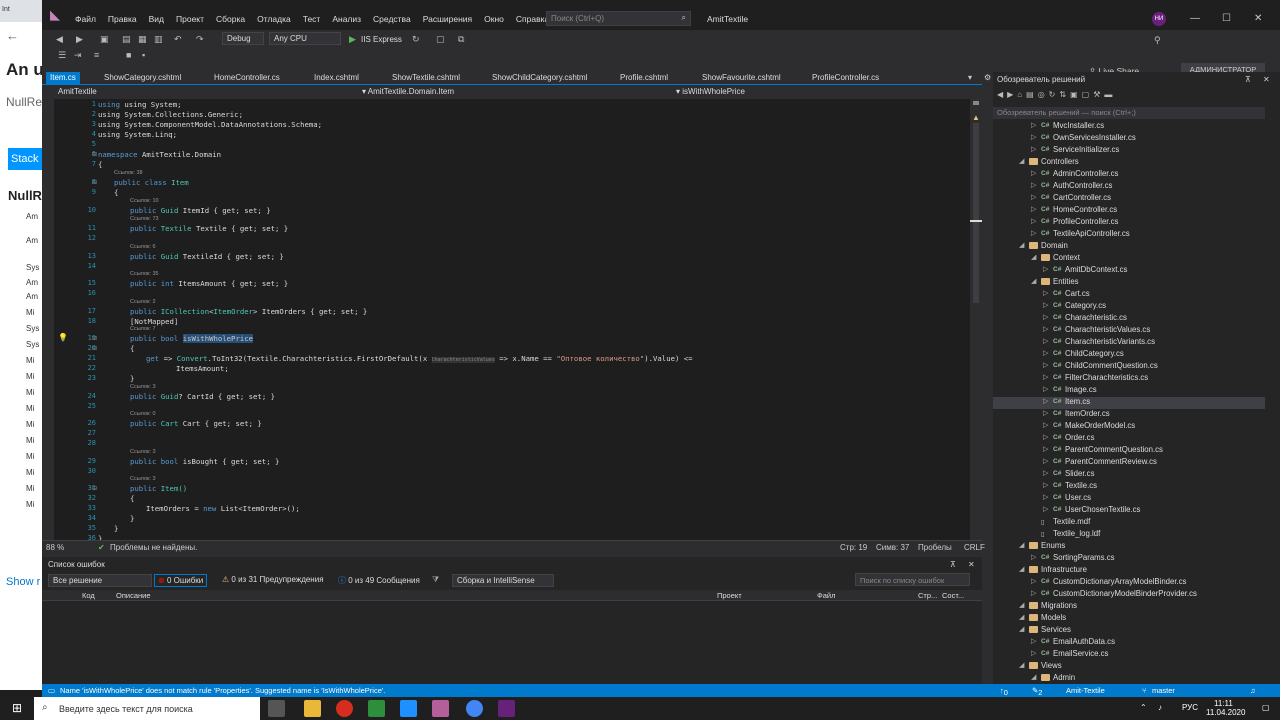 This screenshot has width=1280, height=720. What do you see at coordinates (143, 55) in the screenshot?
I see `bookmark-prev-icon: ▪` at bounding box center [143, 55].